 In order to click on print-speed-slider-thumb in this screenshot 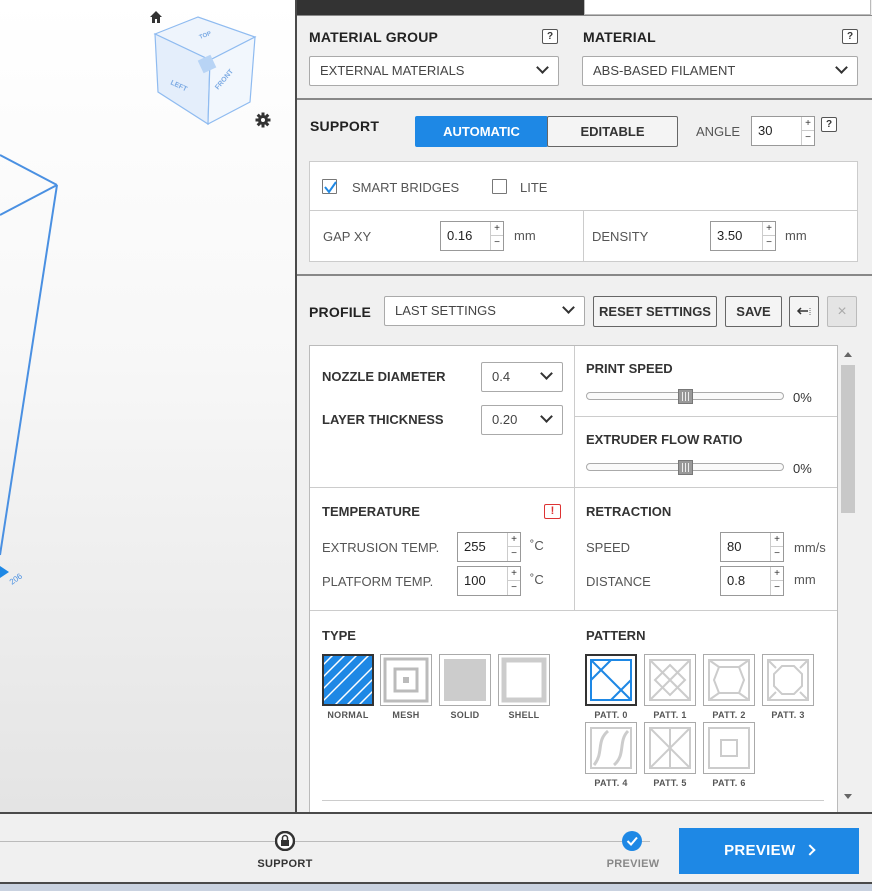, I will do `click(685, 396)`.